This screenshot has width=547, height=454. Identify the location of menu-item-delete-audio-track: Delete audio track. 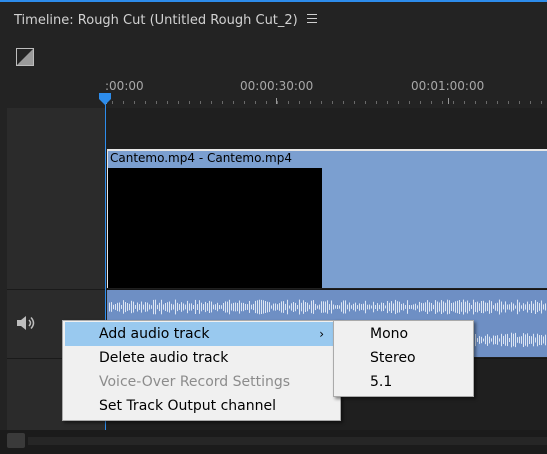
(200, 358).